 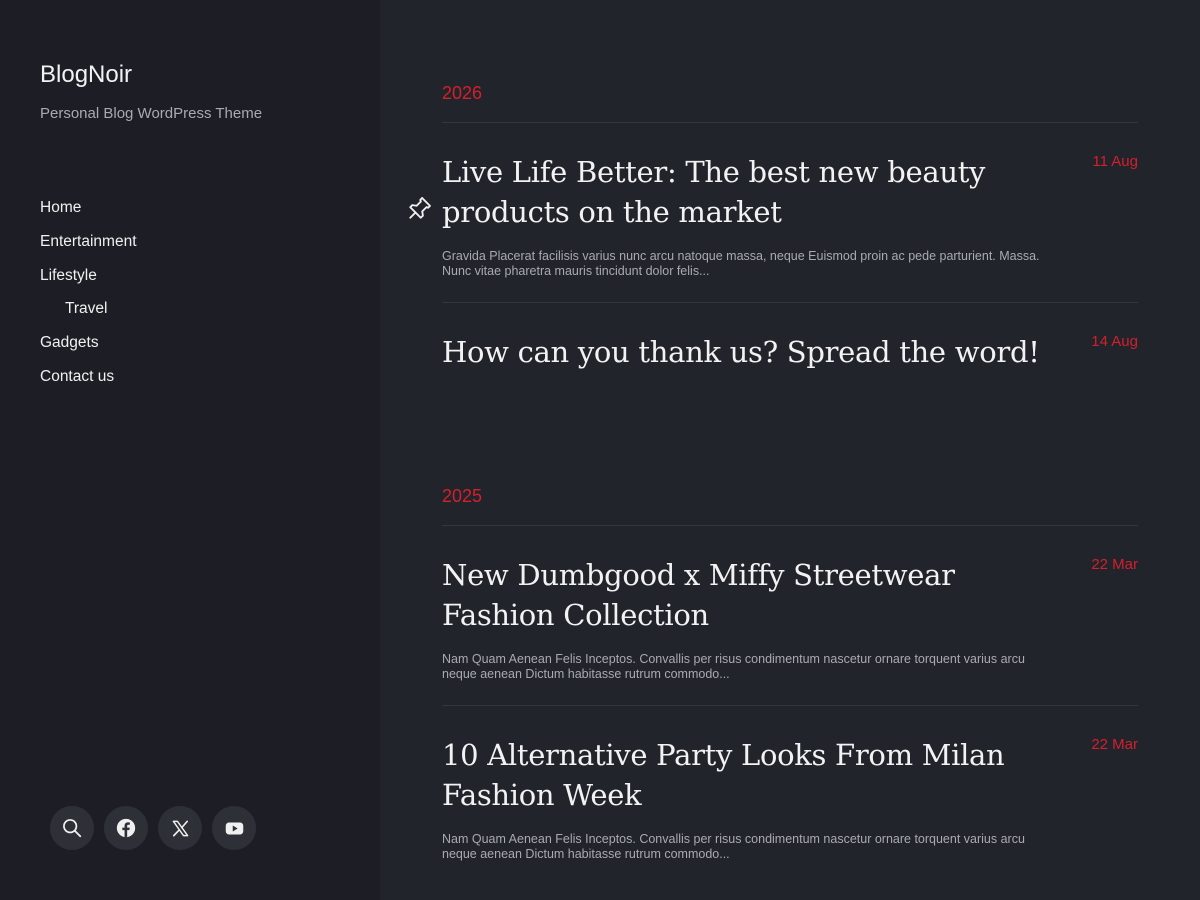 I want to click on x-icon, so click(x=180, y=828).